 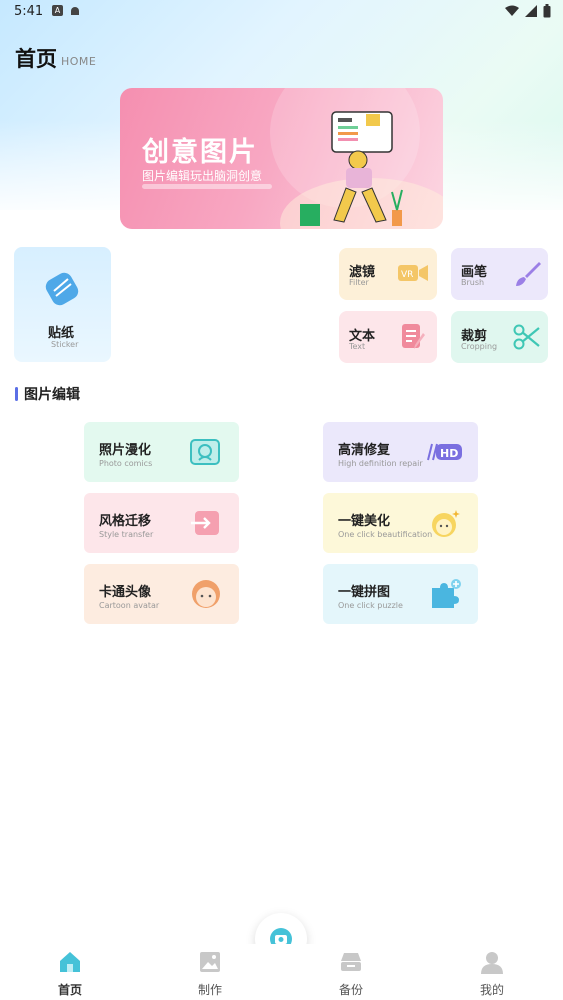 I want to click on crop-card: 裁剪 Cropping, so click(x=499, y=337).